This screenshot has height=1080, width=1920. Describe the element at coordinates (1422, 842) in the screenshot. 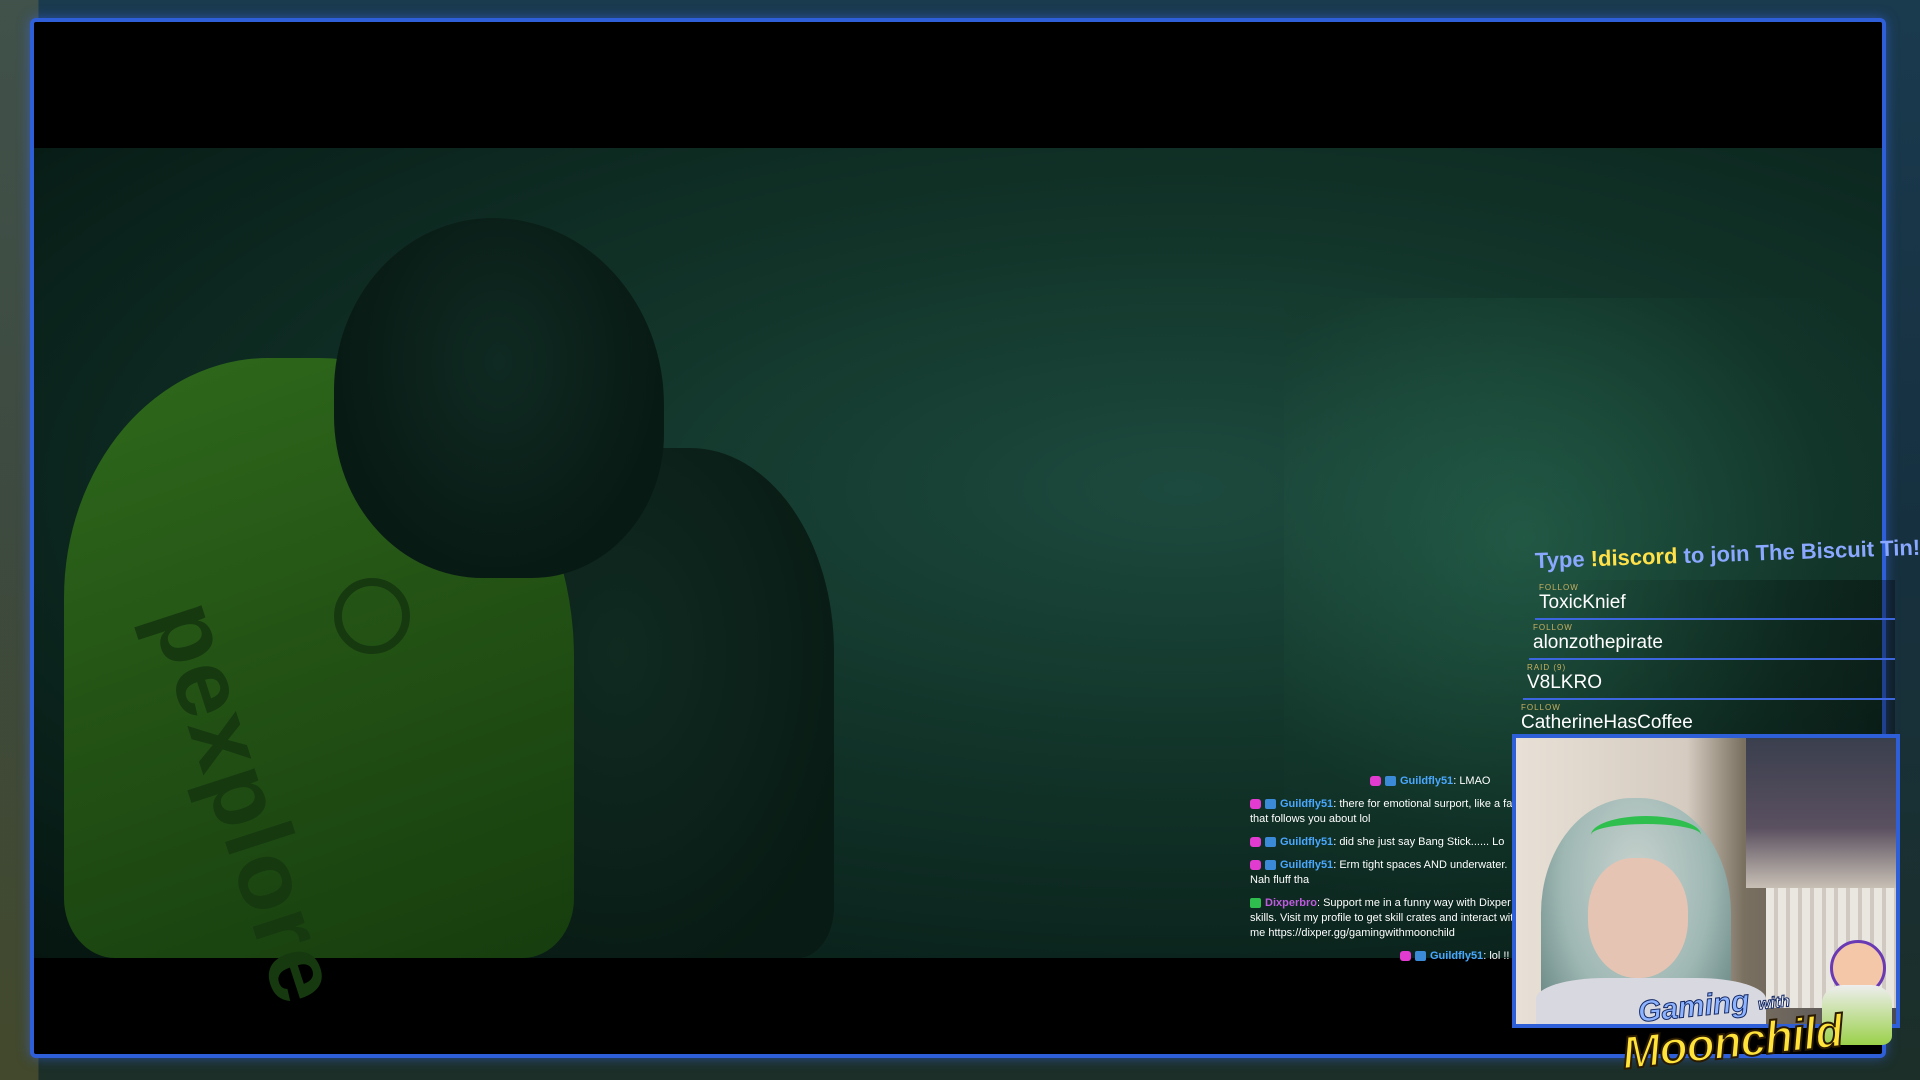

I see `chat-text: did she just say Bang Stick...... Lo` at that location.